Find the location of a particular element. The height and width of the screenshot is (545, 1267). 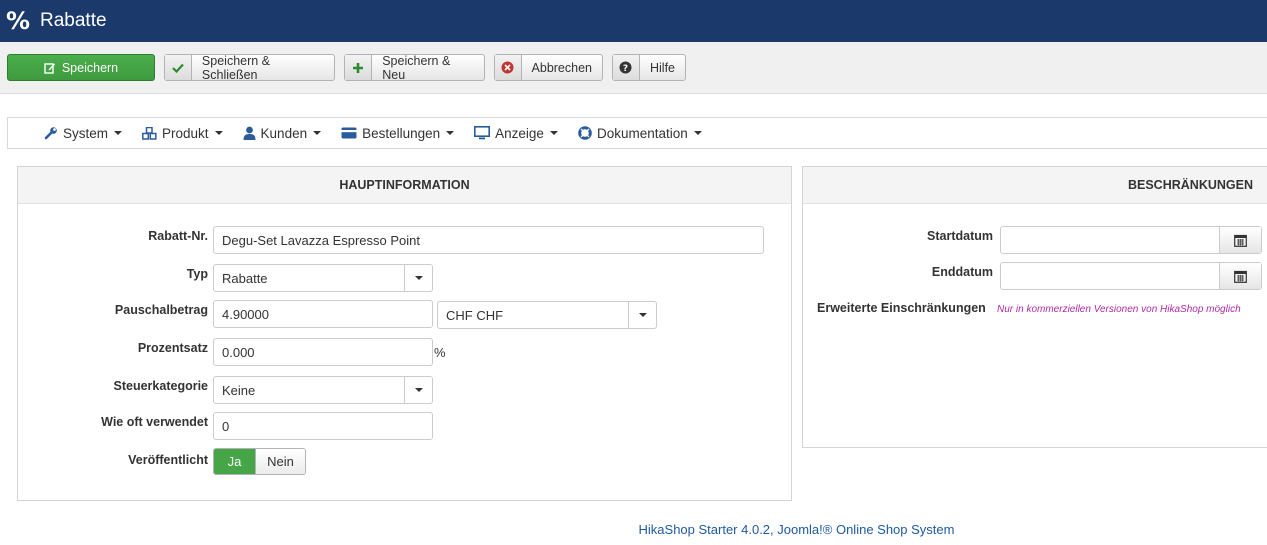

percent-input is located at coordinates (323, 352).